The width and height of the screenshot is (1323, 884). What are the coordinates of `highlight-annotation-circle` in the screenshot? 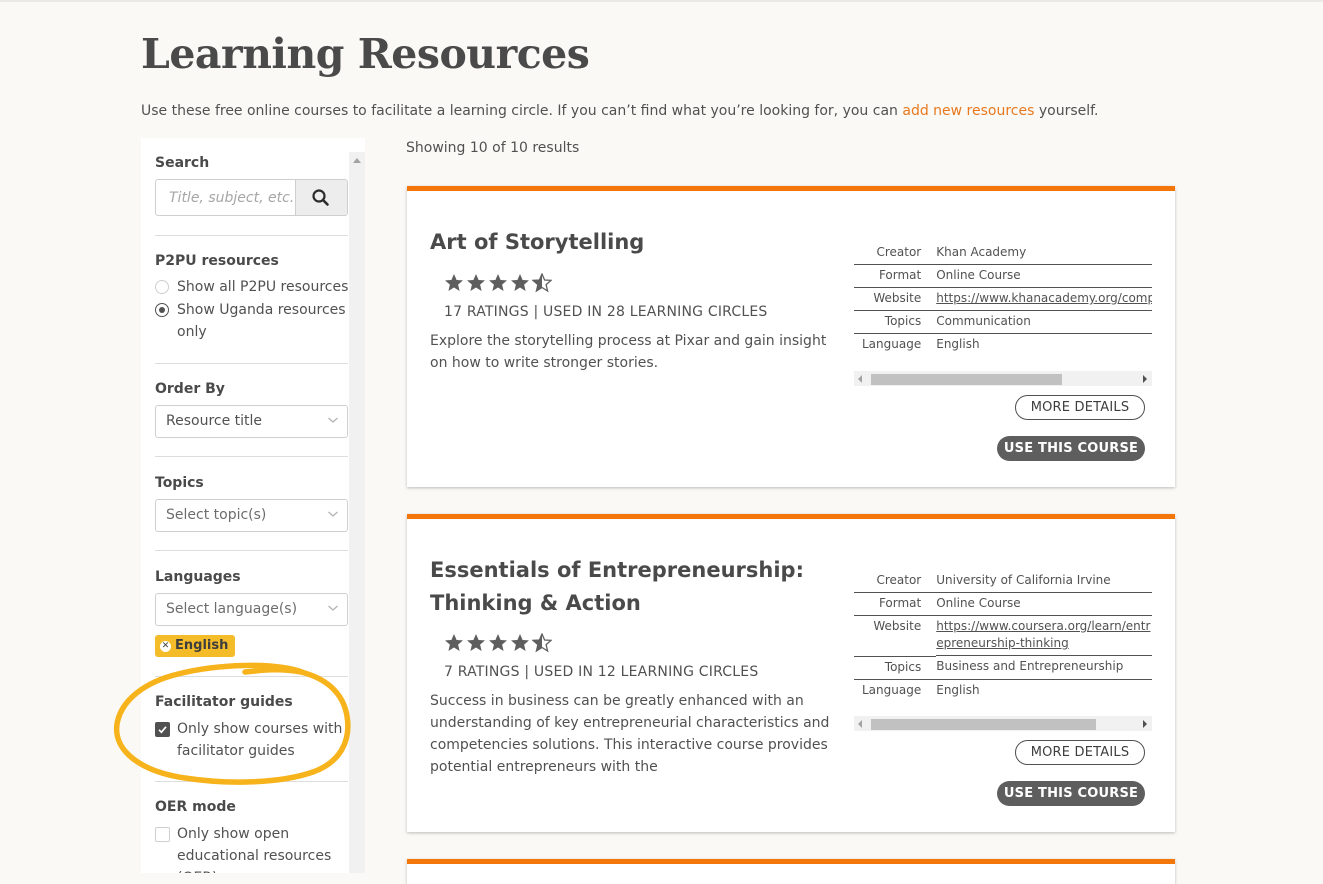 It's located at (232, 723).